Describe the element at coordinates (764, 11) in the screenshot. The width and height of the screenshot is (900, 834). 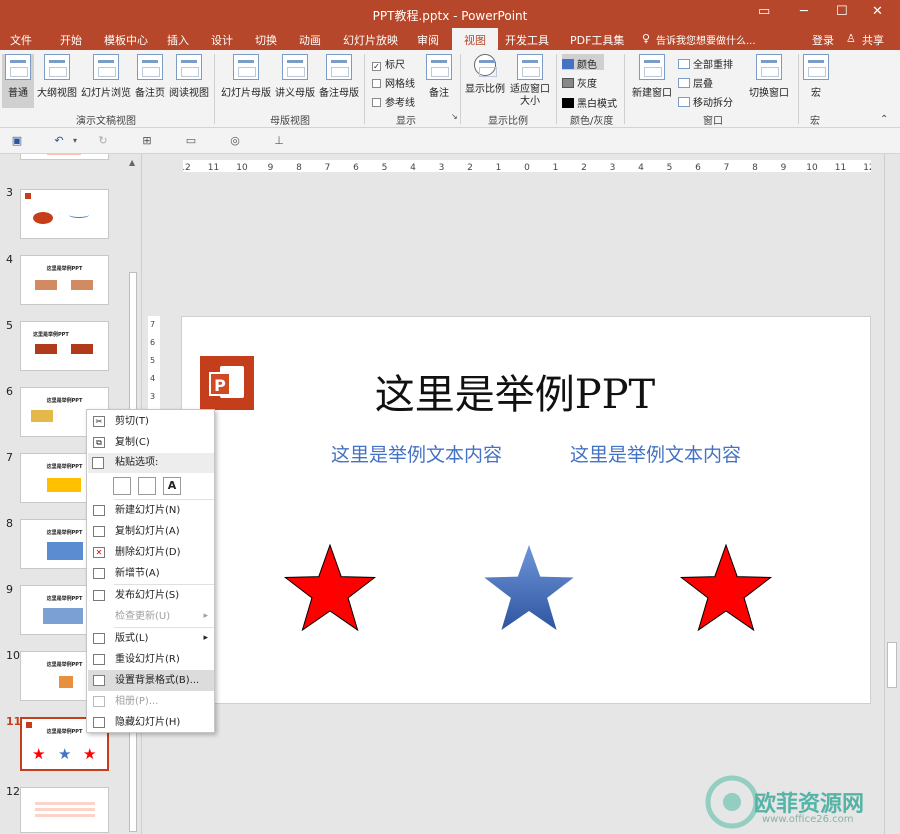
I see `restore-icon: ▭` at that location.